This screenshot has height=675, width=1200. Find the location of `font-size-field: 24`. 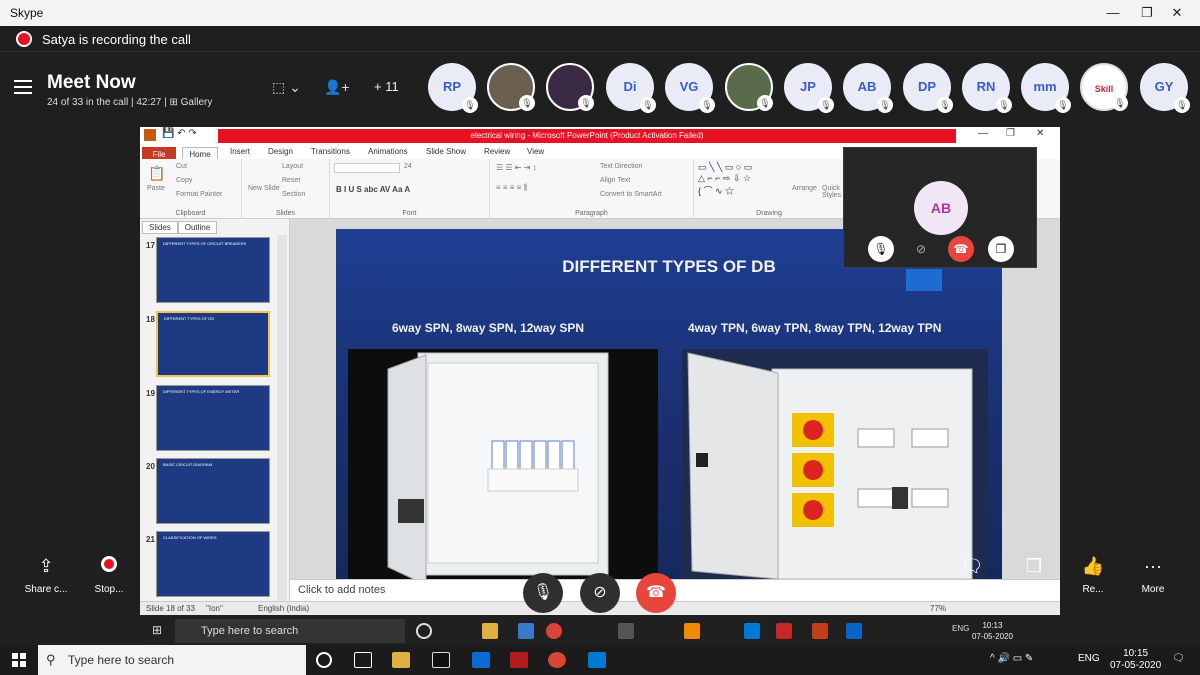

font-size-field: 24 is located at coordinates (408, 166).